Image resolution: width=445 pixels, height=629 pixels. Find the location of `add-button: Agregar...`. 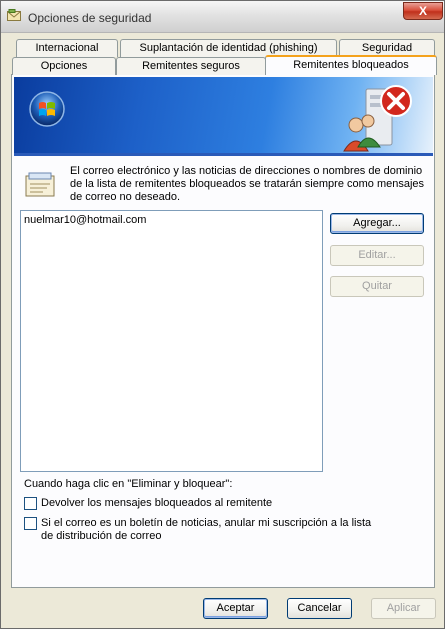

add-button: Agregar... is located at coordinates (377, 223).